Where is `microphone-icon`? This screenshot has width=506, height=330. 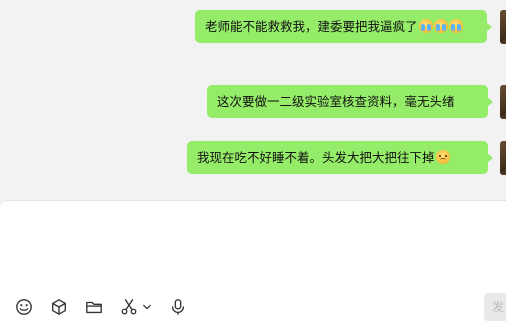
microphone-icon is located at coordinates (178, 307).